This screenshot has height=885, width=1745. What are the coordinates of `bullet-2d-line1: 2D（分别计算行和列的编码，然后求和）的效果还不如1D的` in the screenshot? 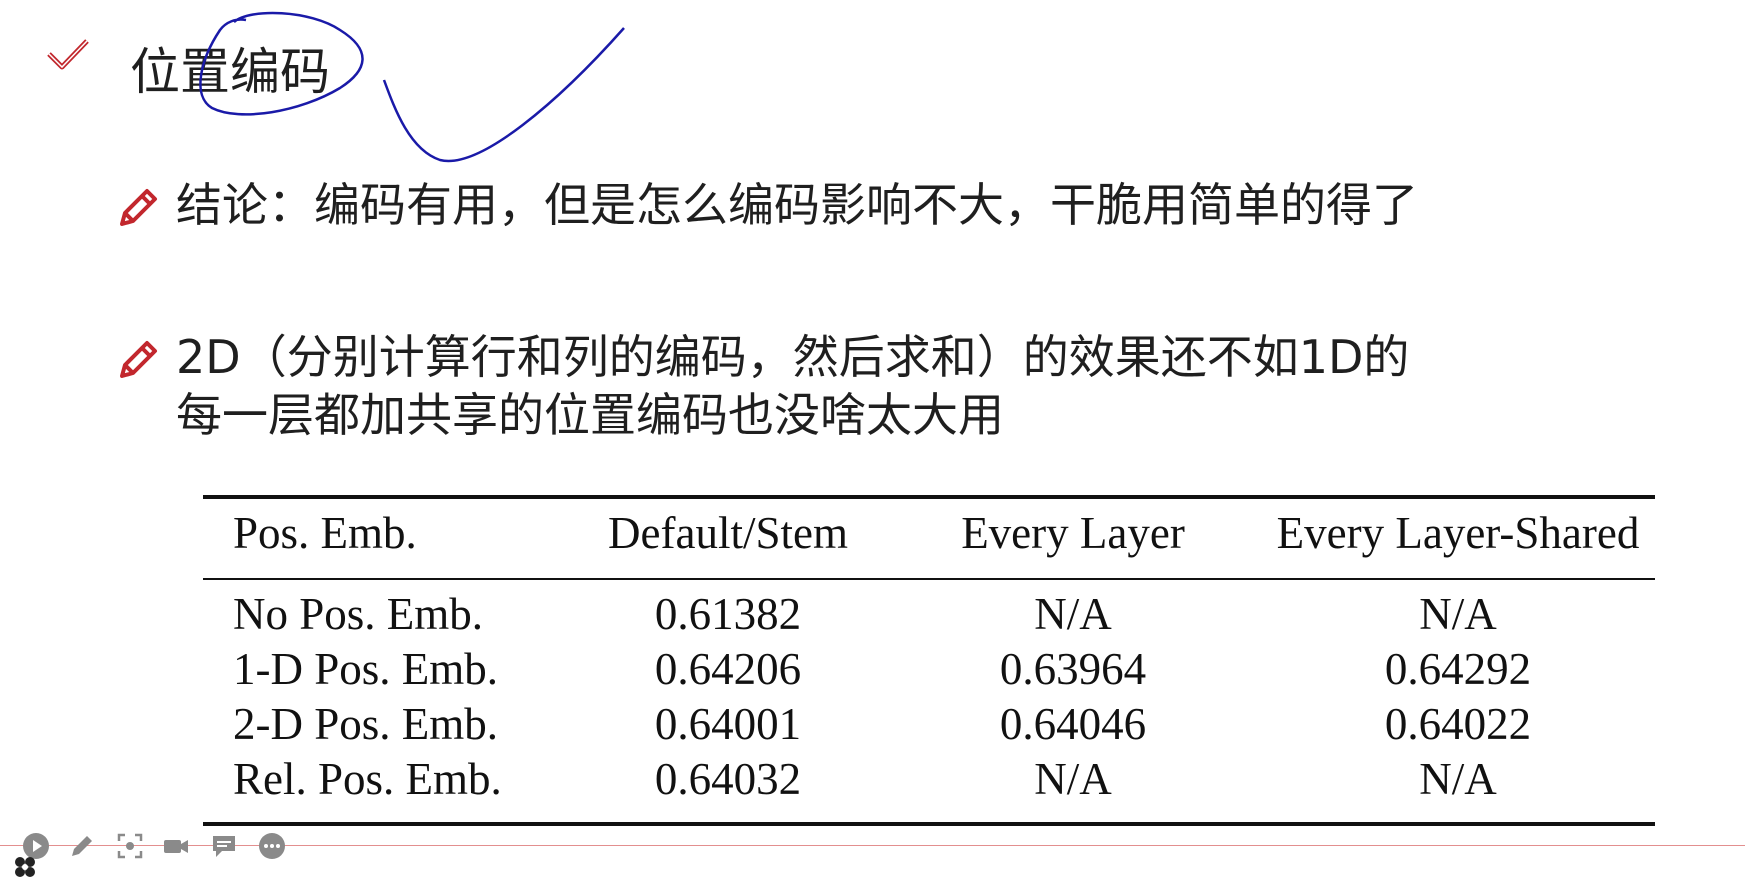 It's located at (793, 357).